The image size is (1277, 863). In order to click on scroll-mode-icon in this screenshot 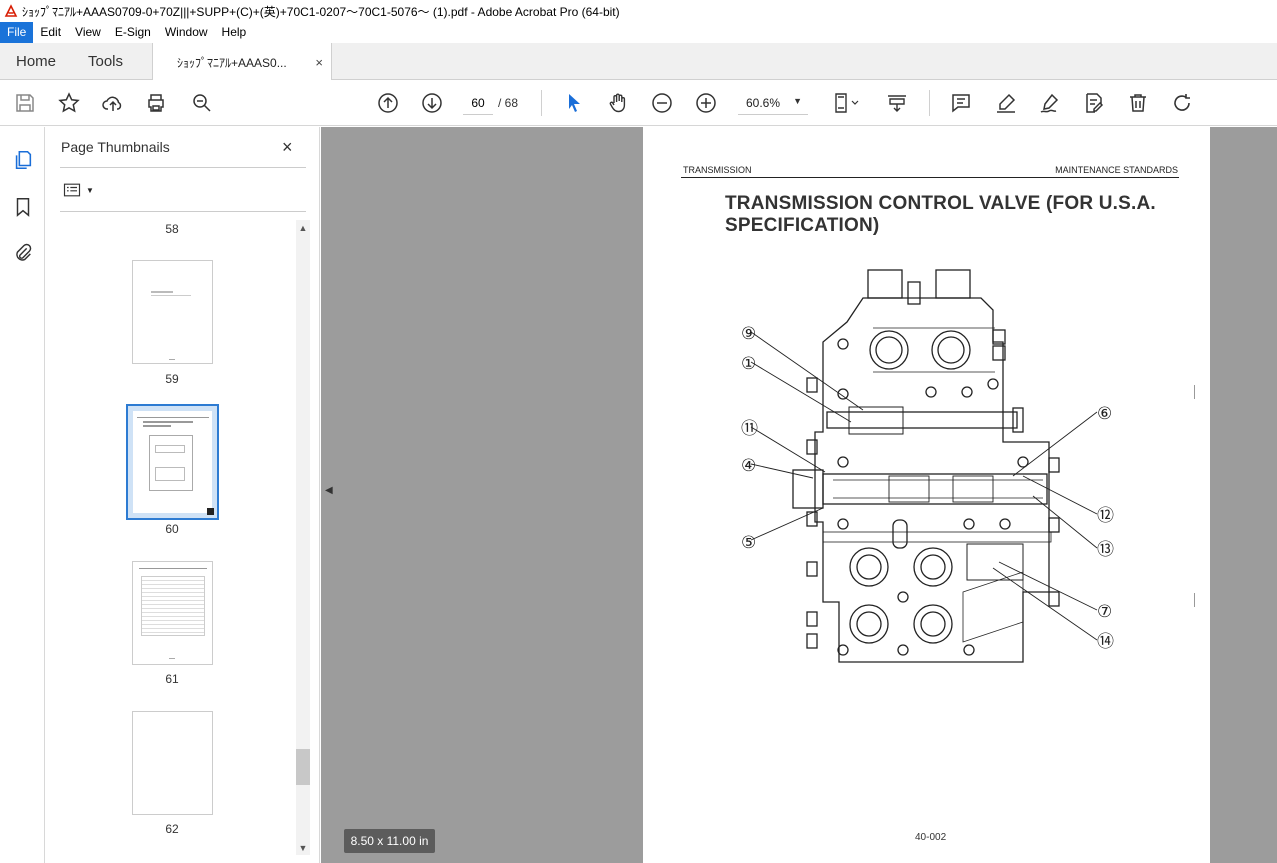, I will do `click(897, 103)`.